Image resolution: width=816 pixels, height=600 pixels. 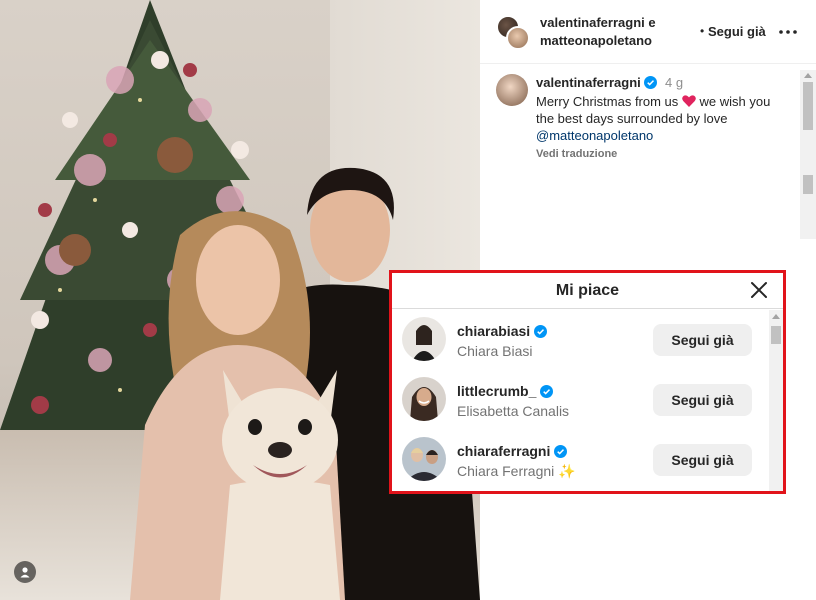 I want to click on like-username: chiarabiasi, so click(x=502, y=332).